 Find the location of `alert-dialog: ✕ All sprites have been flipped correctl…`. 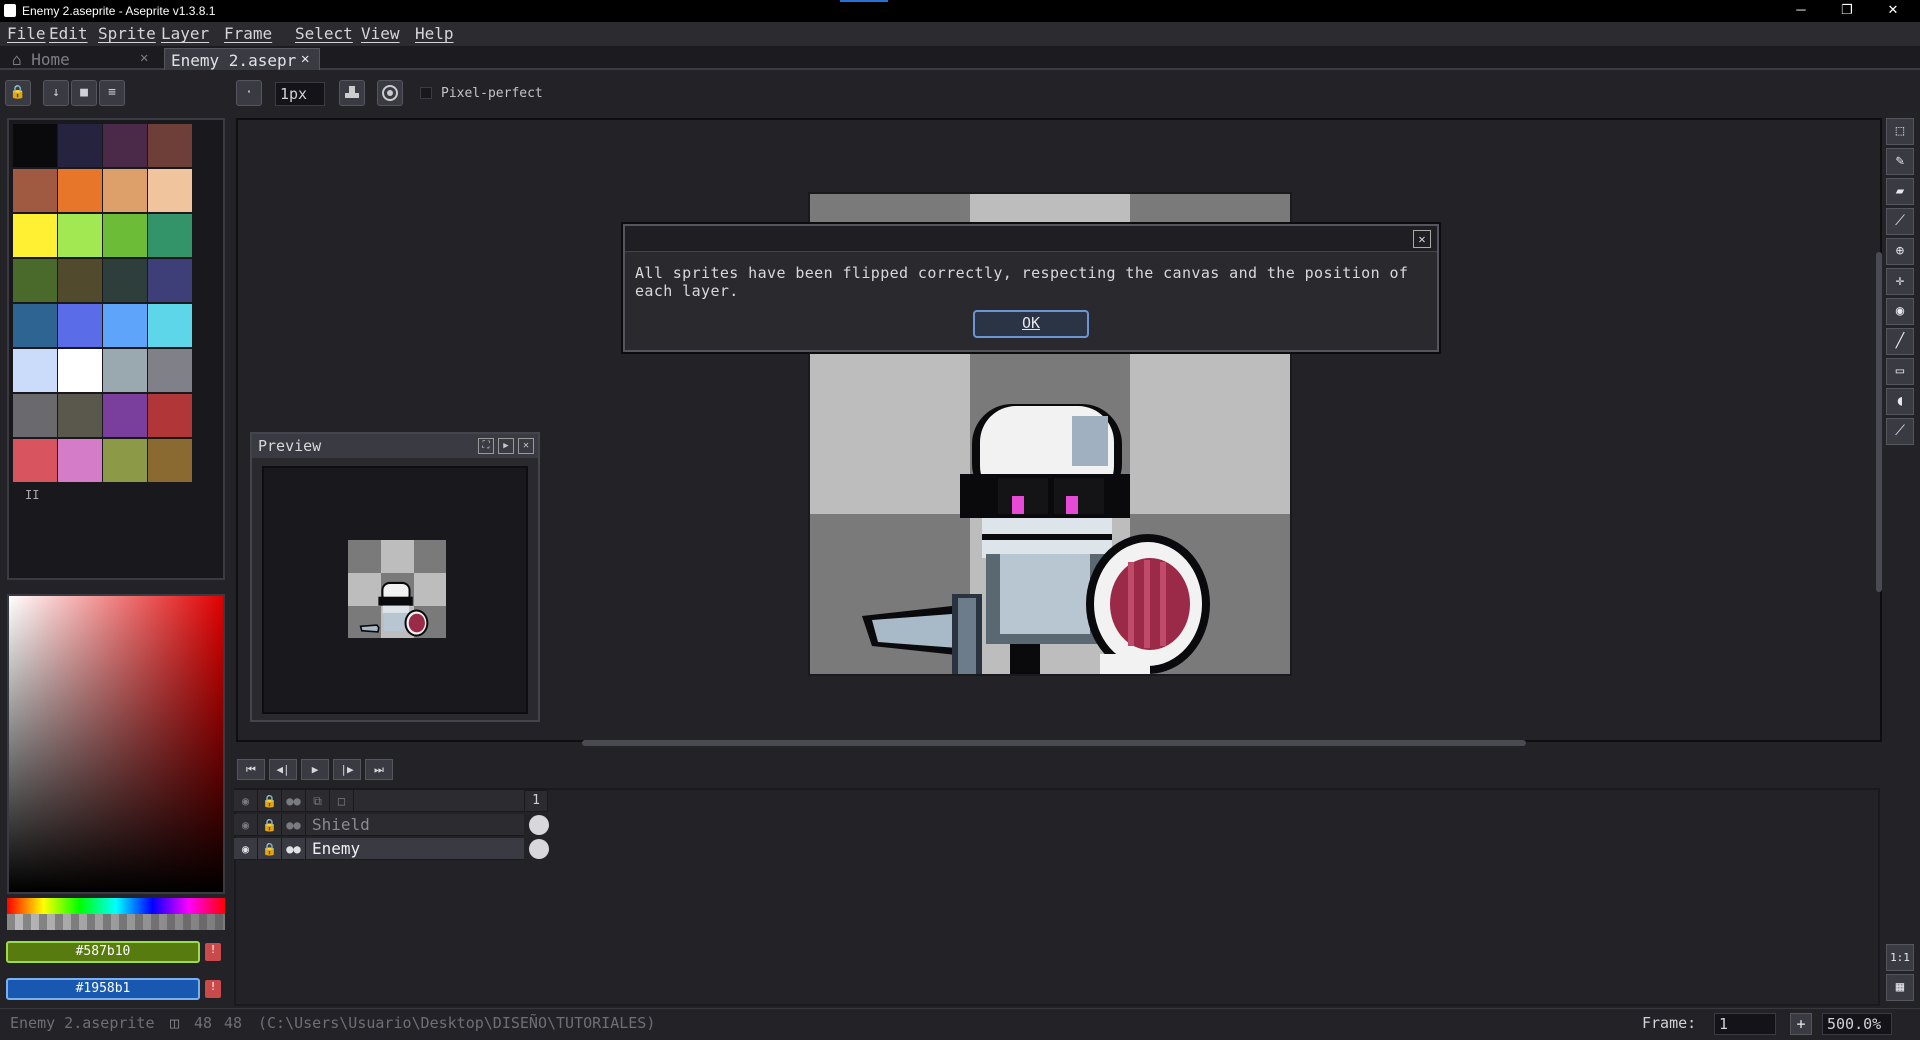

alert-dialog: ✕ All sprites have been flipped correctl… is located at coordinates (1031, 288).